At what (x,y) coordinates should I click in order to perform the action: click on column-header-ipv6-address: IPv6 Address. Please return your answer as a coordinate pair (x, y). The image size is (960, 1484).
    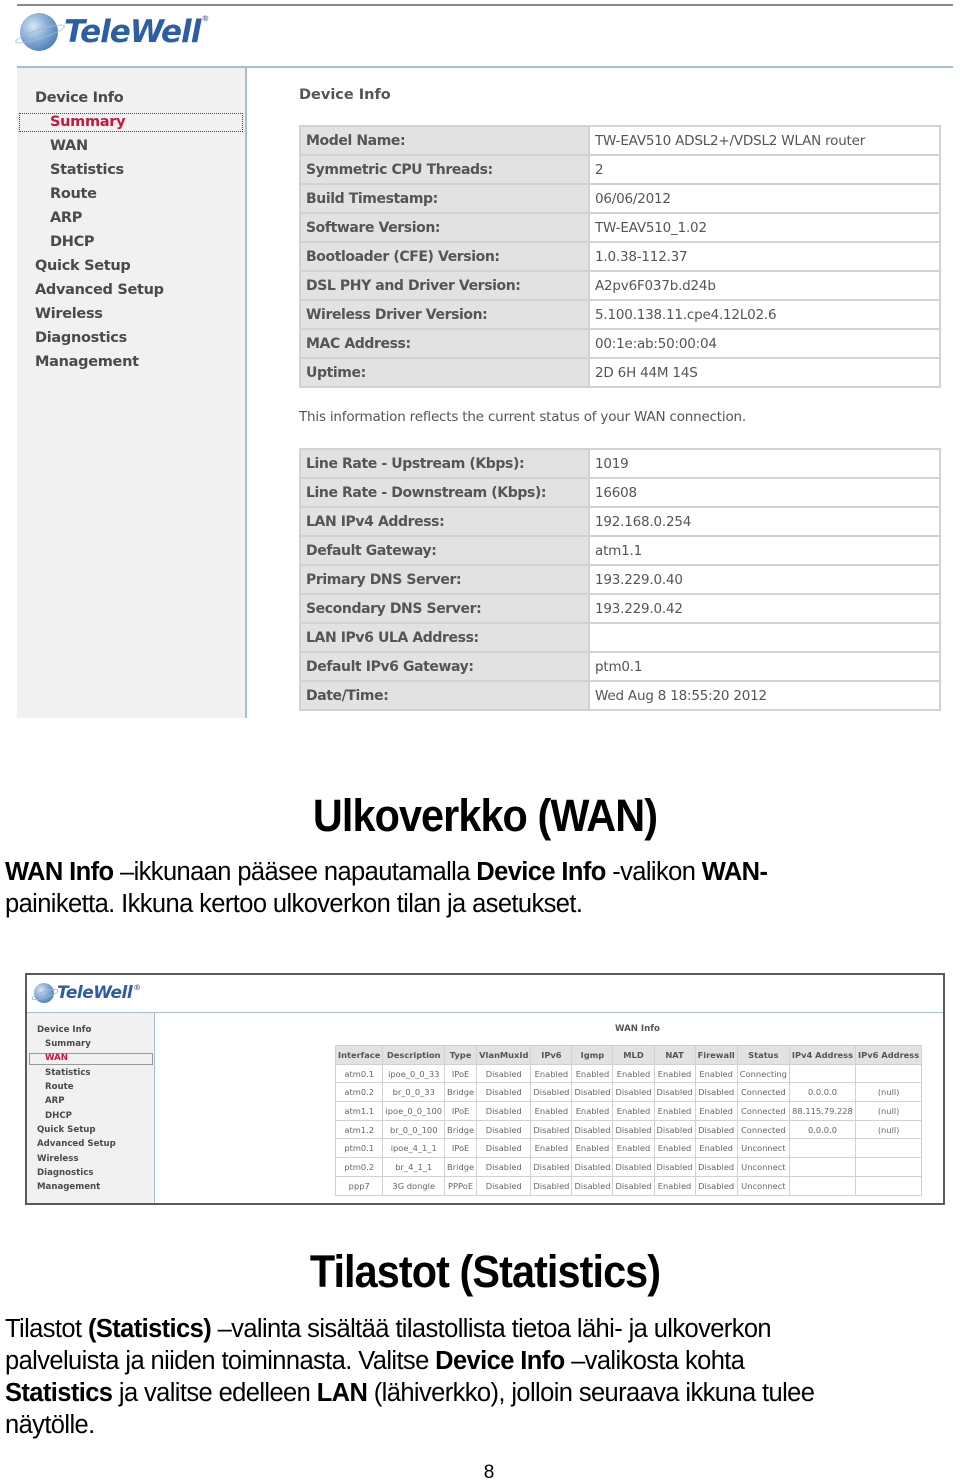
    Looking at the image, I should click on (889, 1055).